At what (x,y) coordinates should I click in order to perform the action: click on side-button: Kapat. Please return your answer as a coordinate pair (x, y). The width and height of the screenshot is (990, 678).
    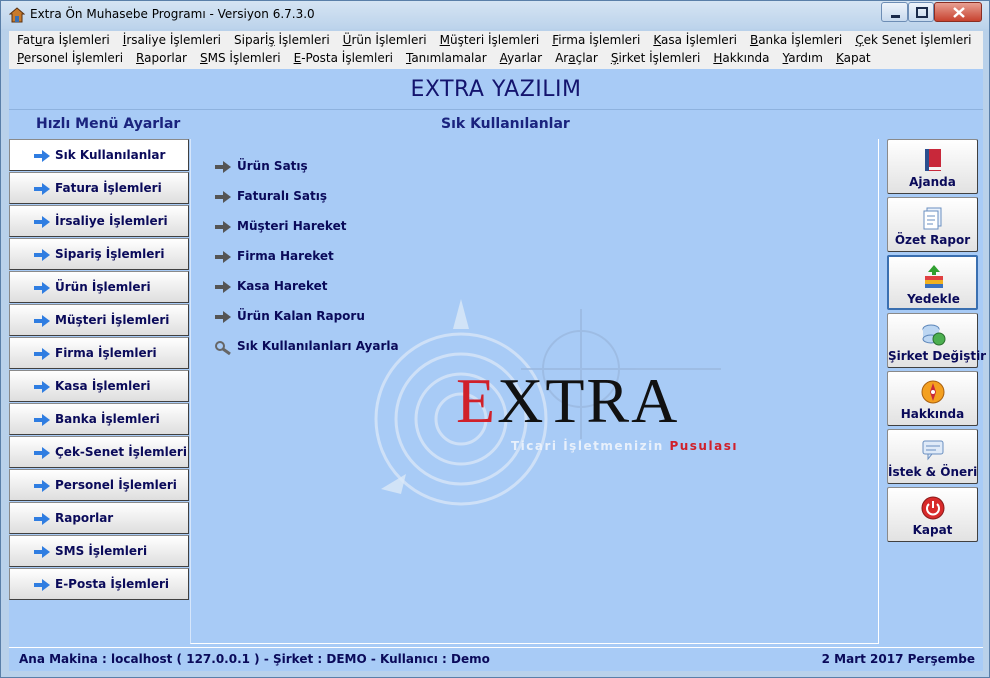
    Looking at the image, I should click on (932, 514).